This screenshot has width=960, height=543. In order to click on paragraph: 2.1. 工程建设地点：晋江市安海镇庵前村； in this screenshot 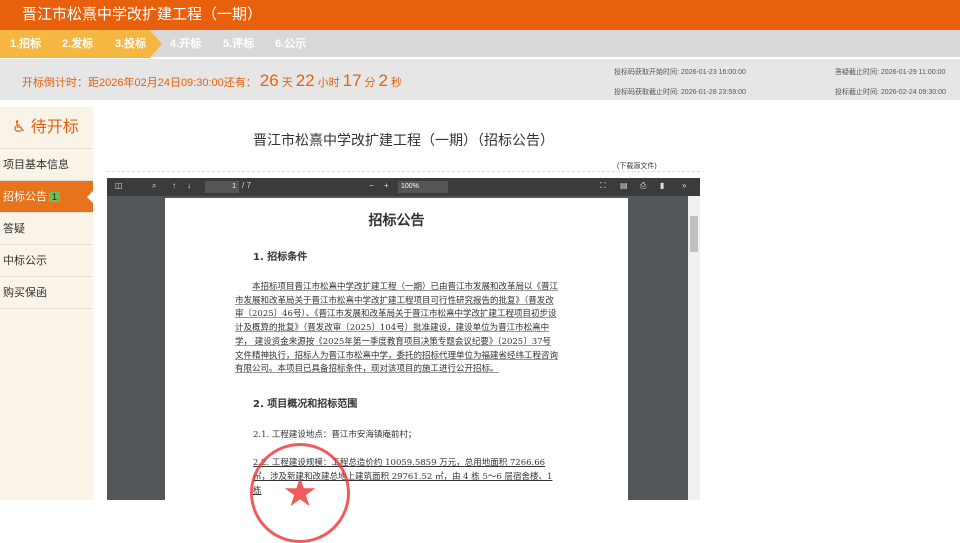, I will do `click(335, 434)`.